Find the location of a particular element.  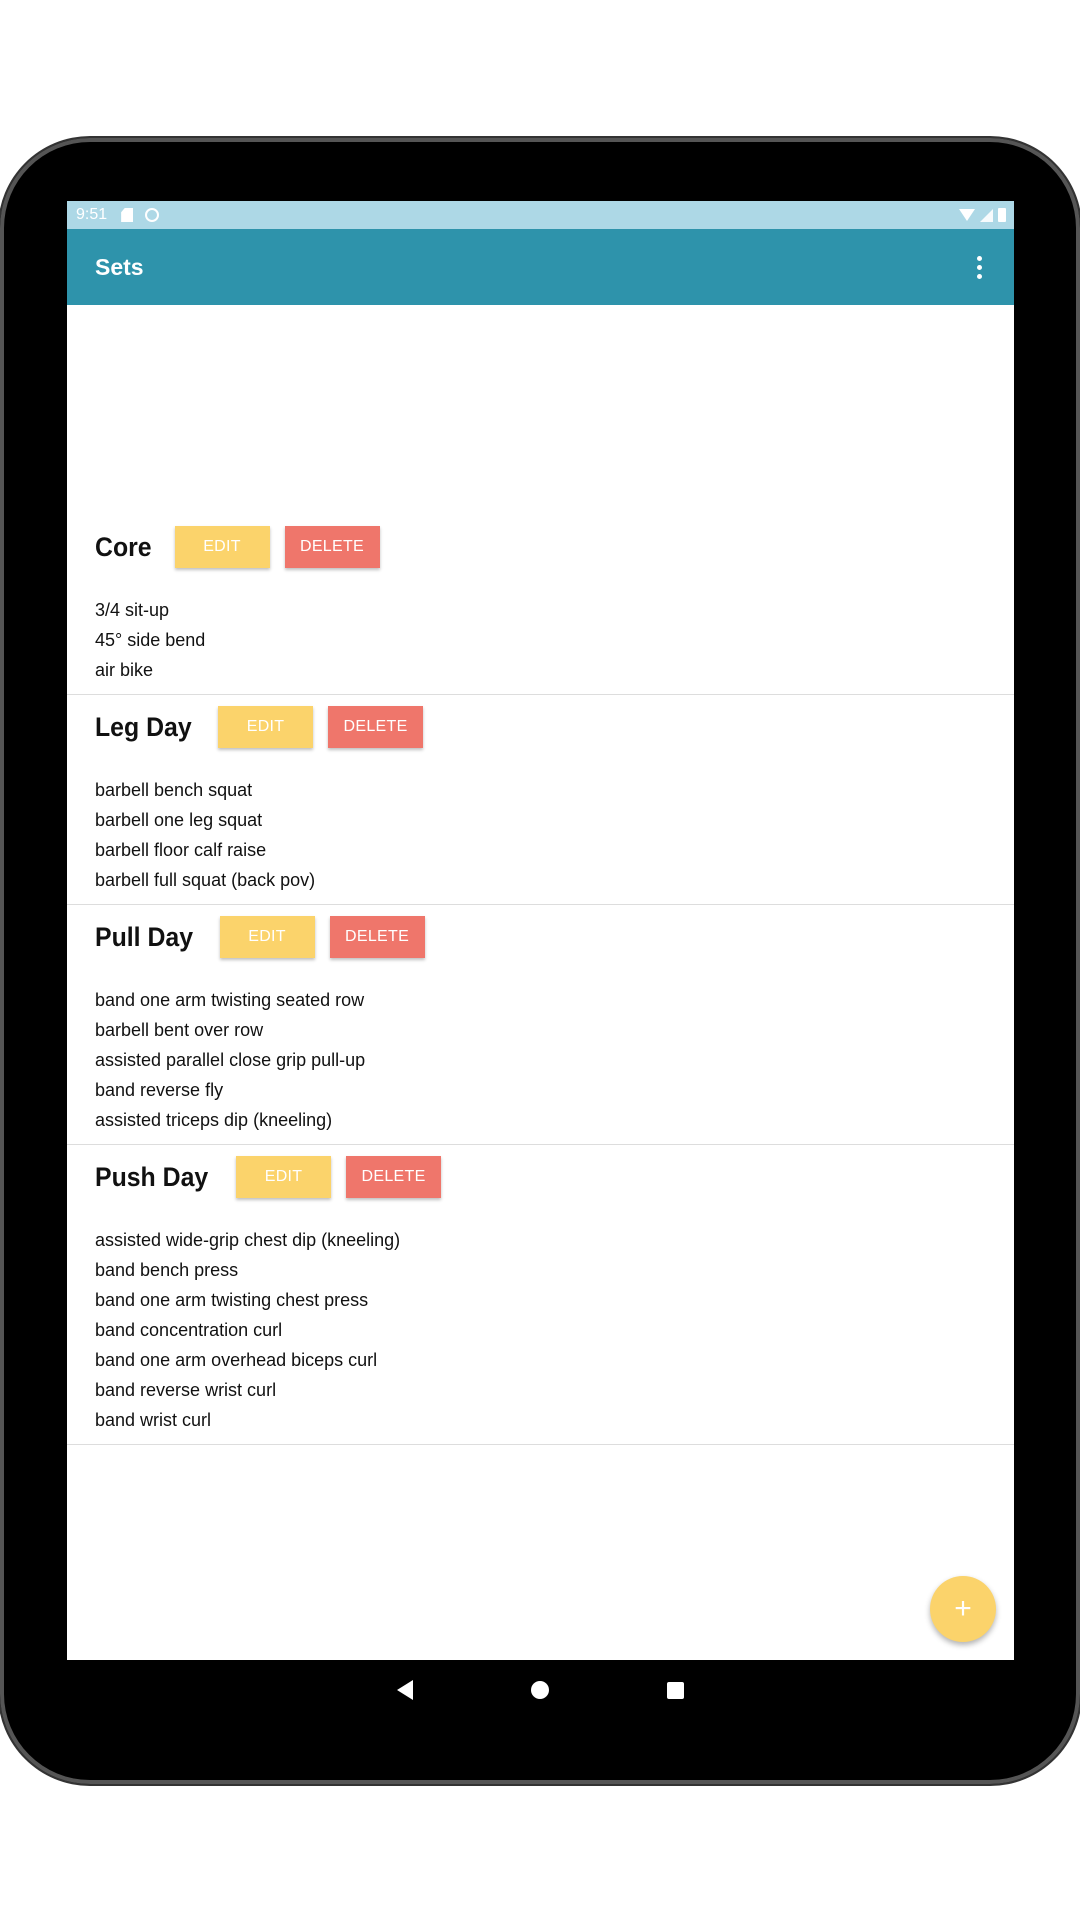

status-time: 9:51 is located at coordinates (92, 214).